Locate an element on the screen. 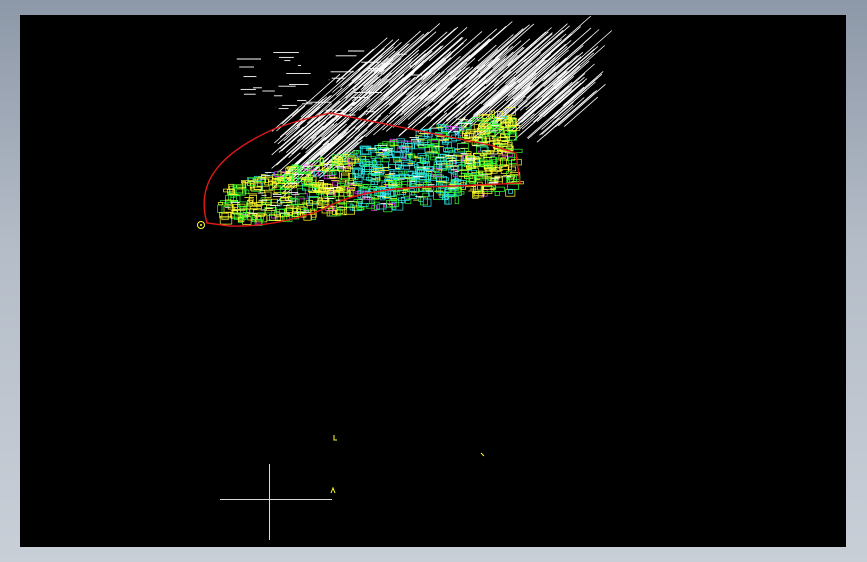  origin-marker-icon is located at coordinates (201, 225).